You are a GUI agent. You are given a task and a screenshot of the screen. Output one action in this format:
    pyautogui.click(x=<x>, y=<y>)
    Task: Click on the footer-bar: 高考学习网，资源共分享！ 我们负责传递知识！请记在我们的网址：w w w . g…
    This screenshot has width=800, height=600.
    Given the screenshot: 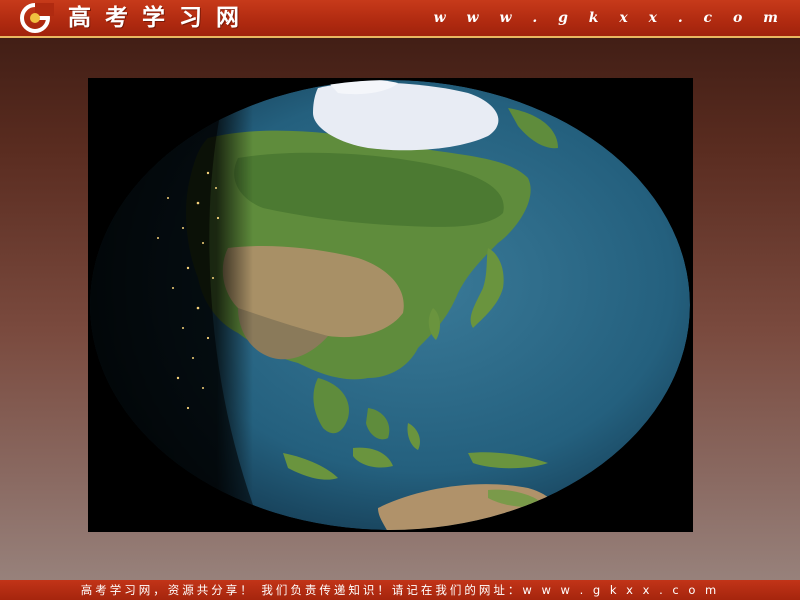 What is the action you would take?
    pyautogui.click(x=400, y=590)
    